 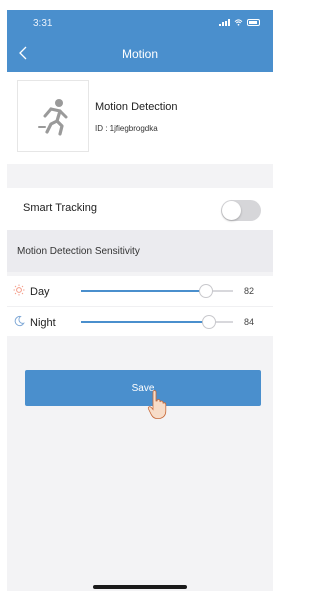 I want to click on running-person-icon, so click(x=53, y=117).